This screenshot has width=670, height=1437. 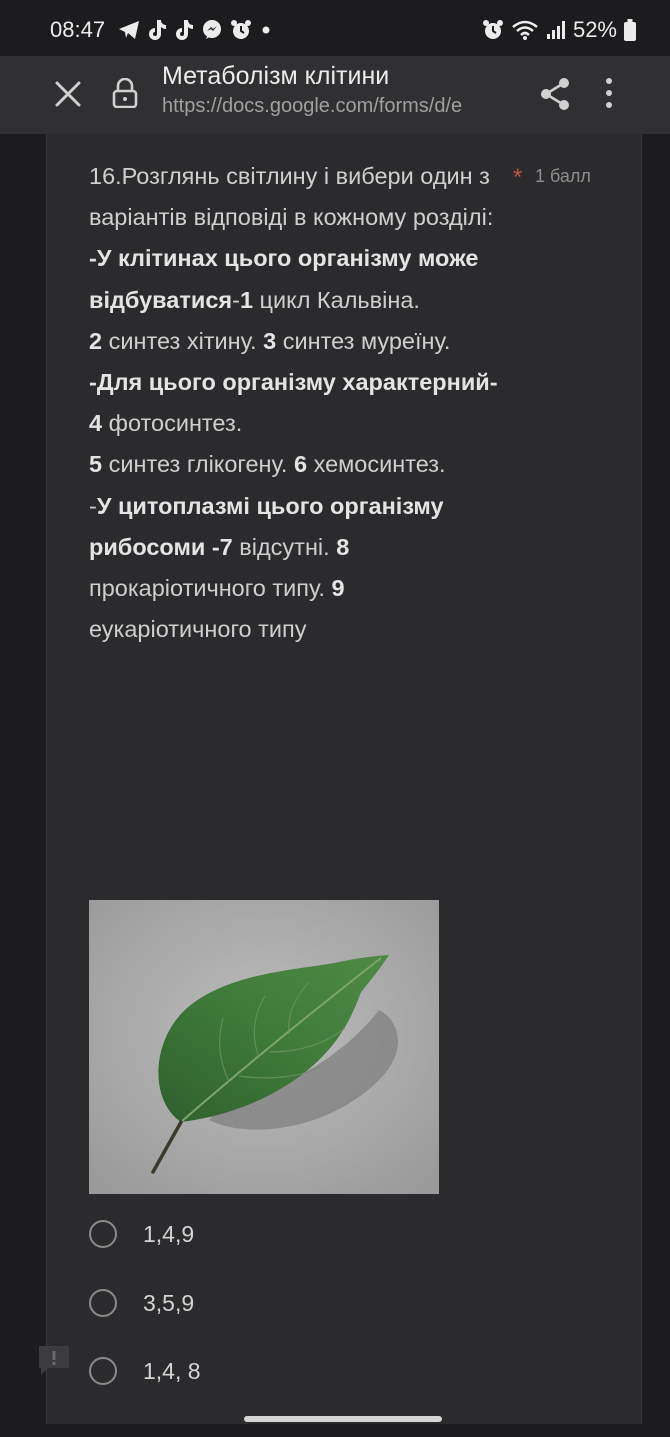 I want to click on question-text-item: синтез глікогену., so click(x=198, y=464).